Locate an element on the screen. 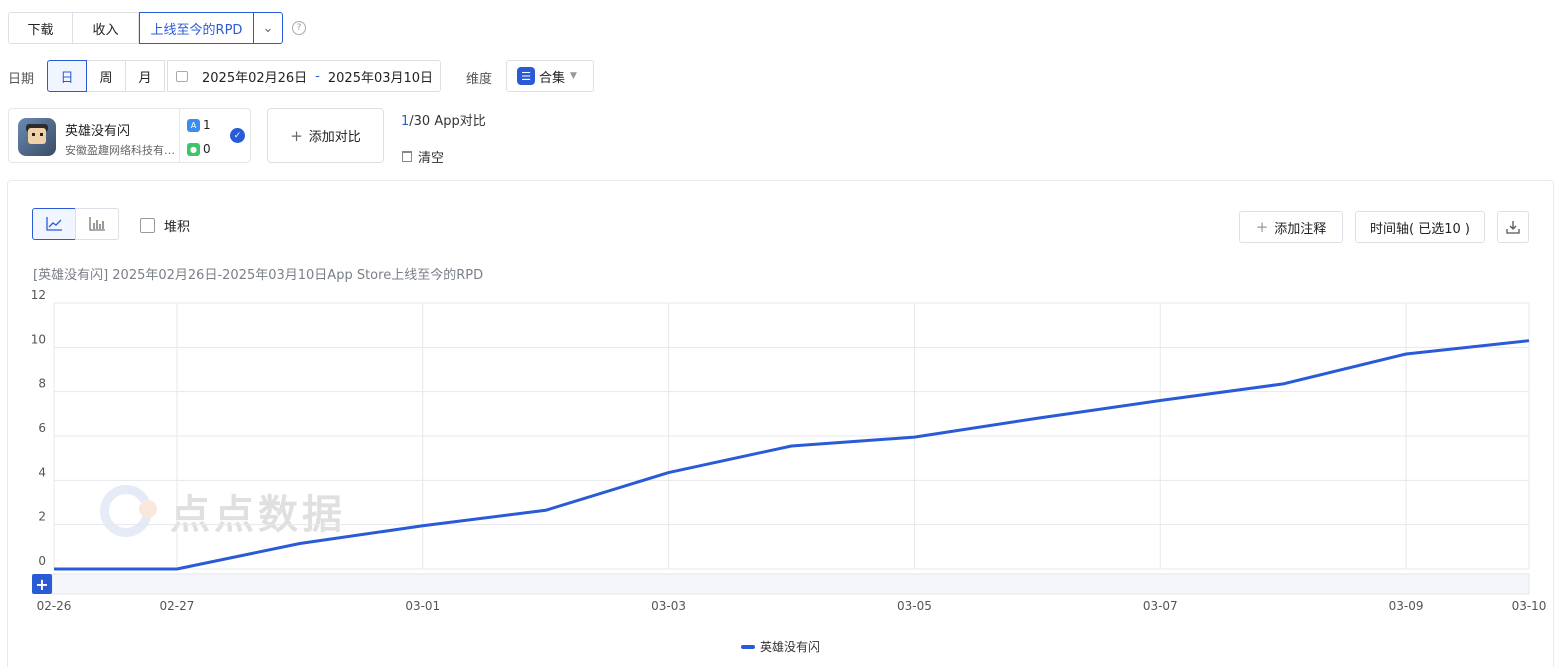 The image size is (1554, 667). dimension-value: 合集 is located at coordinates (552, 78).